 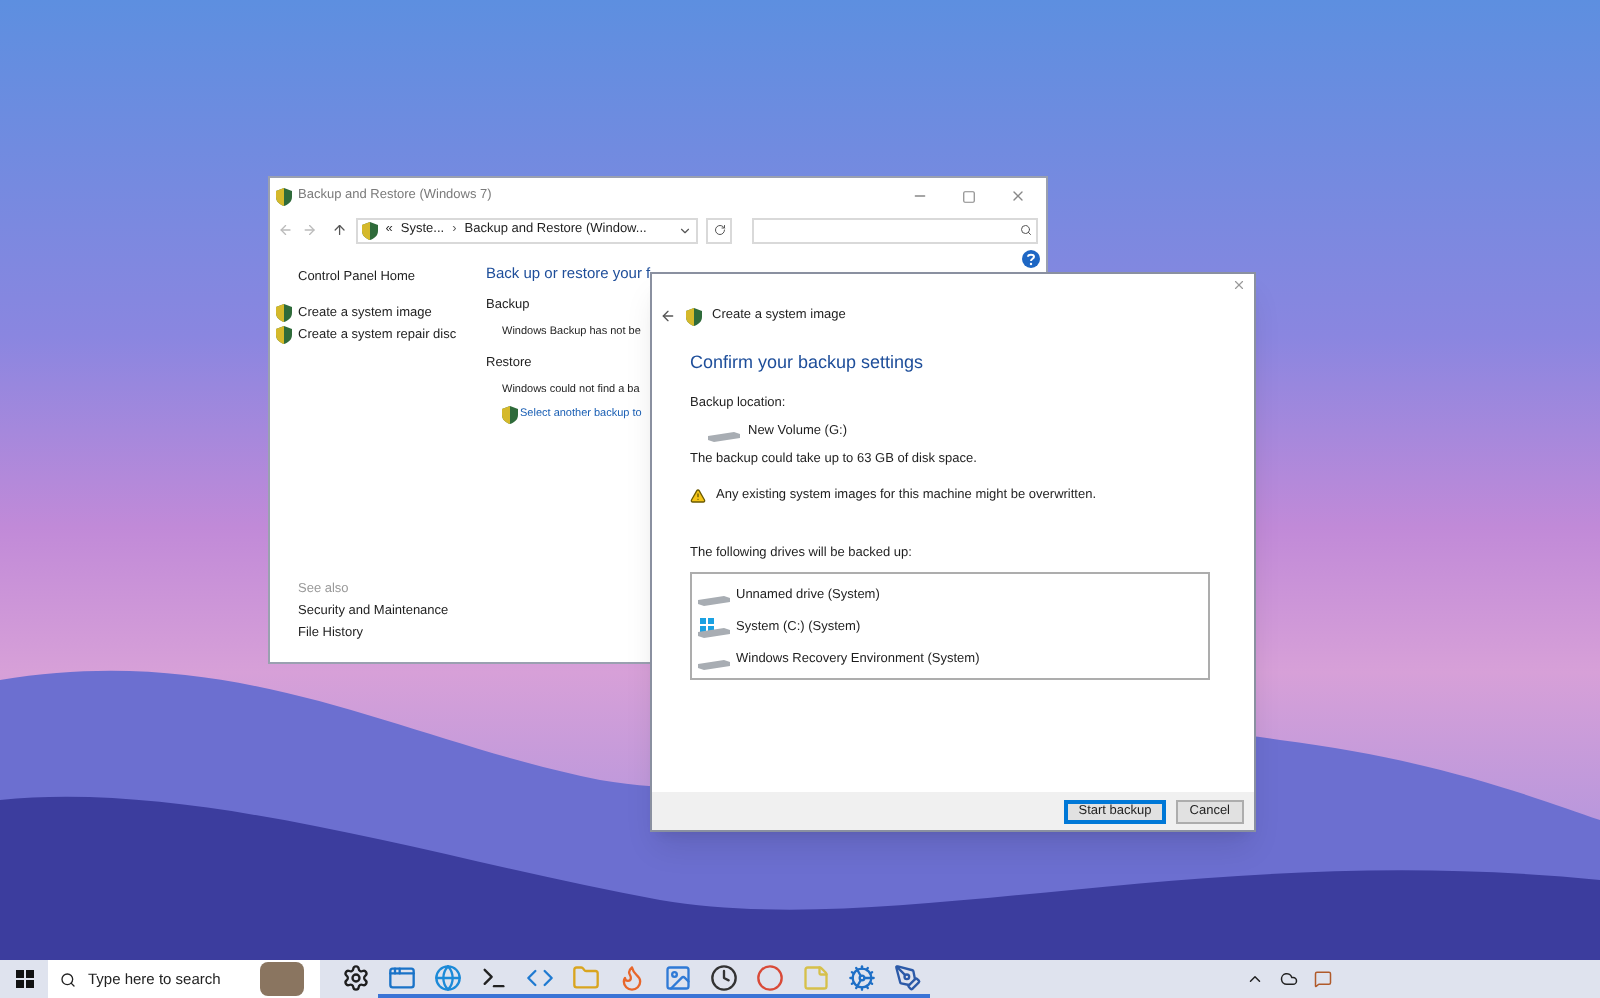 I want to click on cog-icon, so click(x=861, y=977).